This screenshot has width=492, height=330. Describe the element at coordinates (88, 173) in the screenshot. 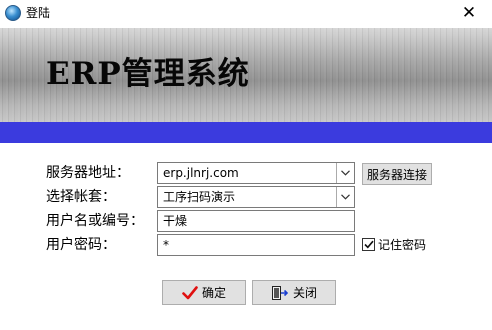

I see `server-label: 服务器地址：` at that location.